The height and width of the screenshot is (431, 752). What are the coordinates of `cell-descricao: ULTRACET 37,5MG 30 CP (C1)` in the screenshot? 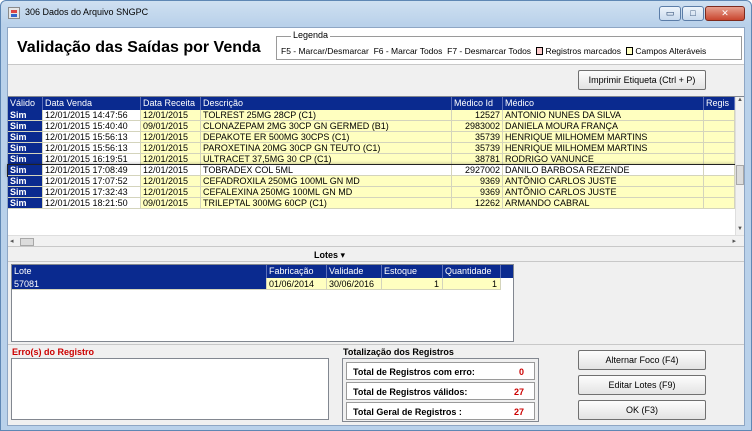 It's located at (326, 159).